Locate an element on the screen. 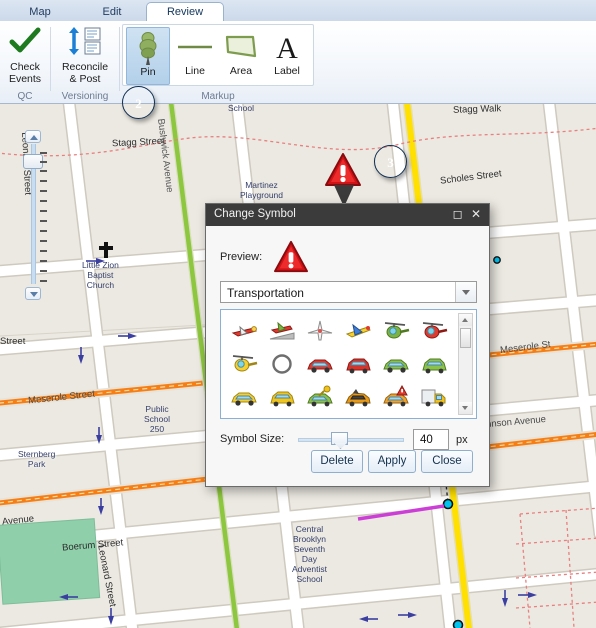 The height and width of the screenshot is (628, 596). place-label: School is located at coordinates (241, 108).